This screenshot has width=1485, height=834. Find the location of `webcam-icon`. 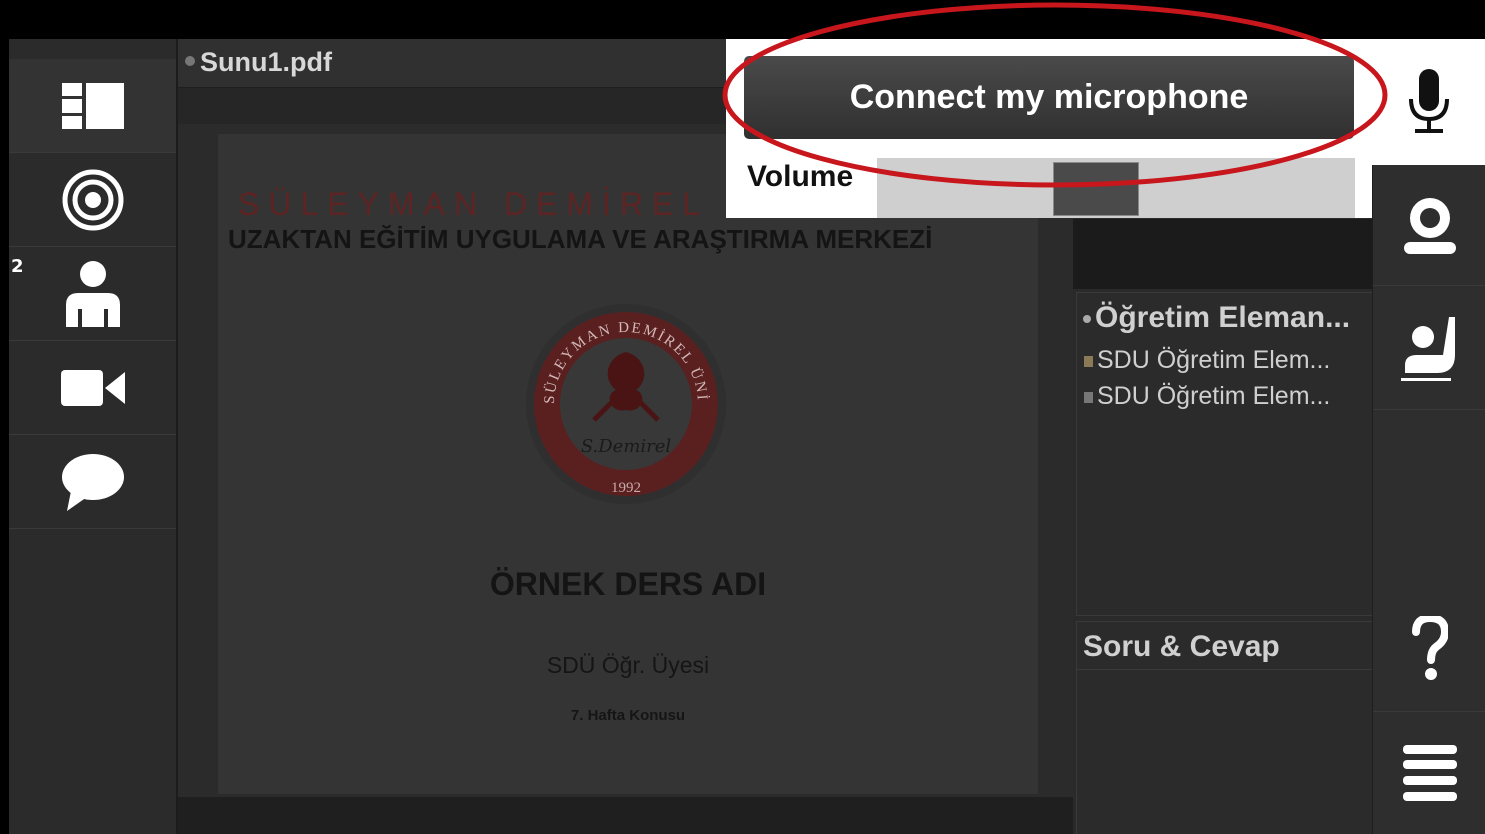

webcam-icon is located at coordinates (1429, 226).